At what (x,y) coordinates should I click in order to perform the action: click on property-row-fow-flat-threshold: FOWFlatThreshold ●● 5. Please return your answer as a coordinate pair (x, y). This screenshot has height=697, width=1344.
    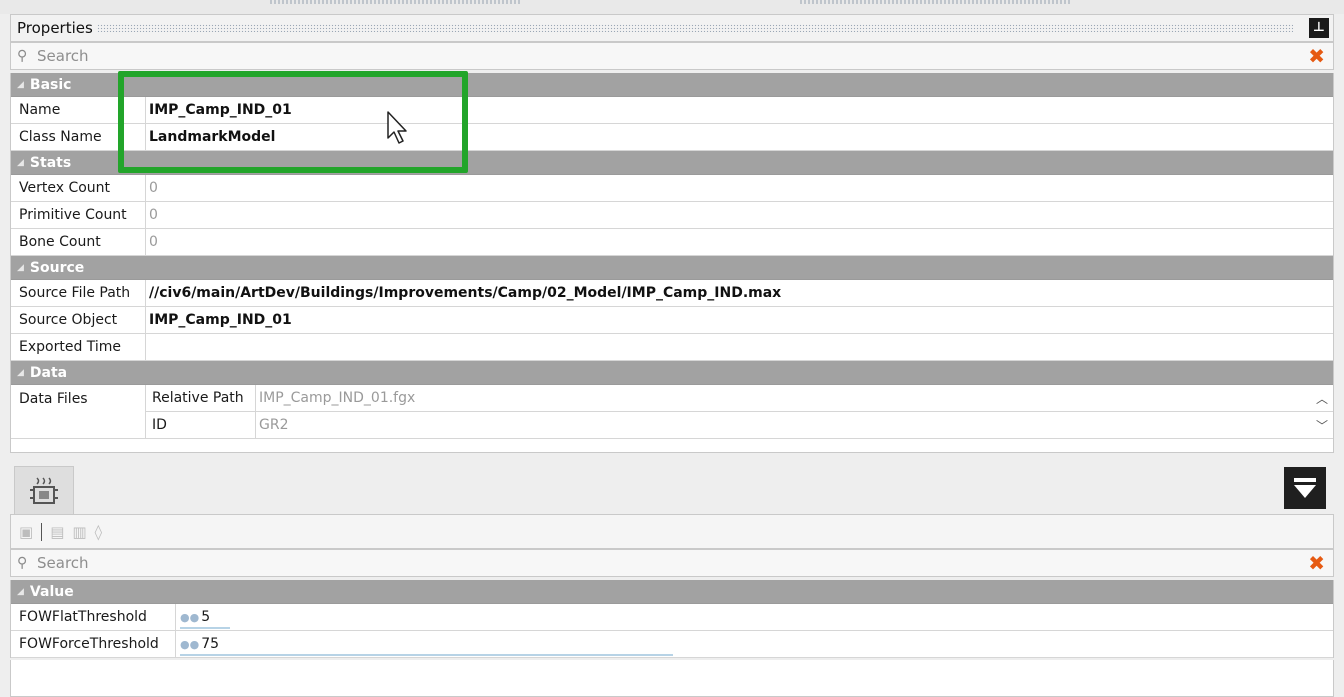
    Looking at the image, I should click on (672, 617).